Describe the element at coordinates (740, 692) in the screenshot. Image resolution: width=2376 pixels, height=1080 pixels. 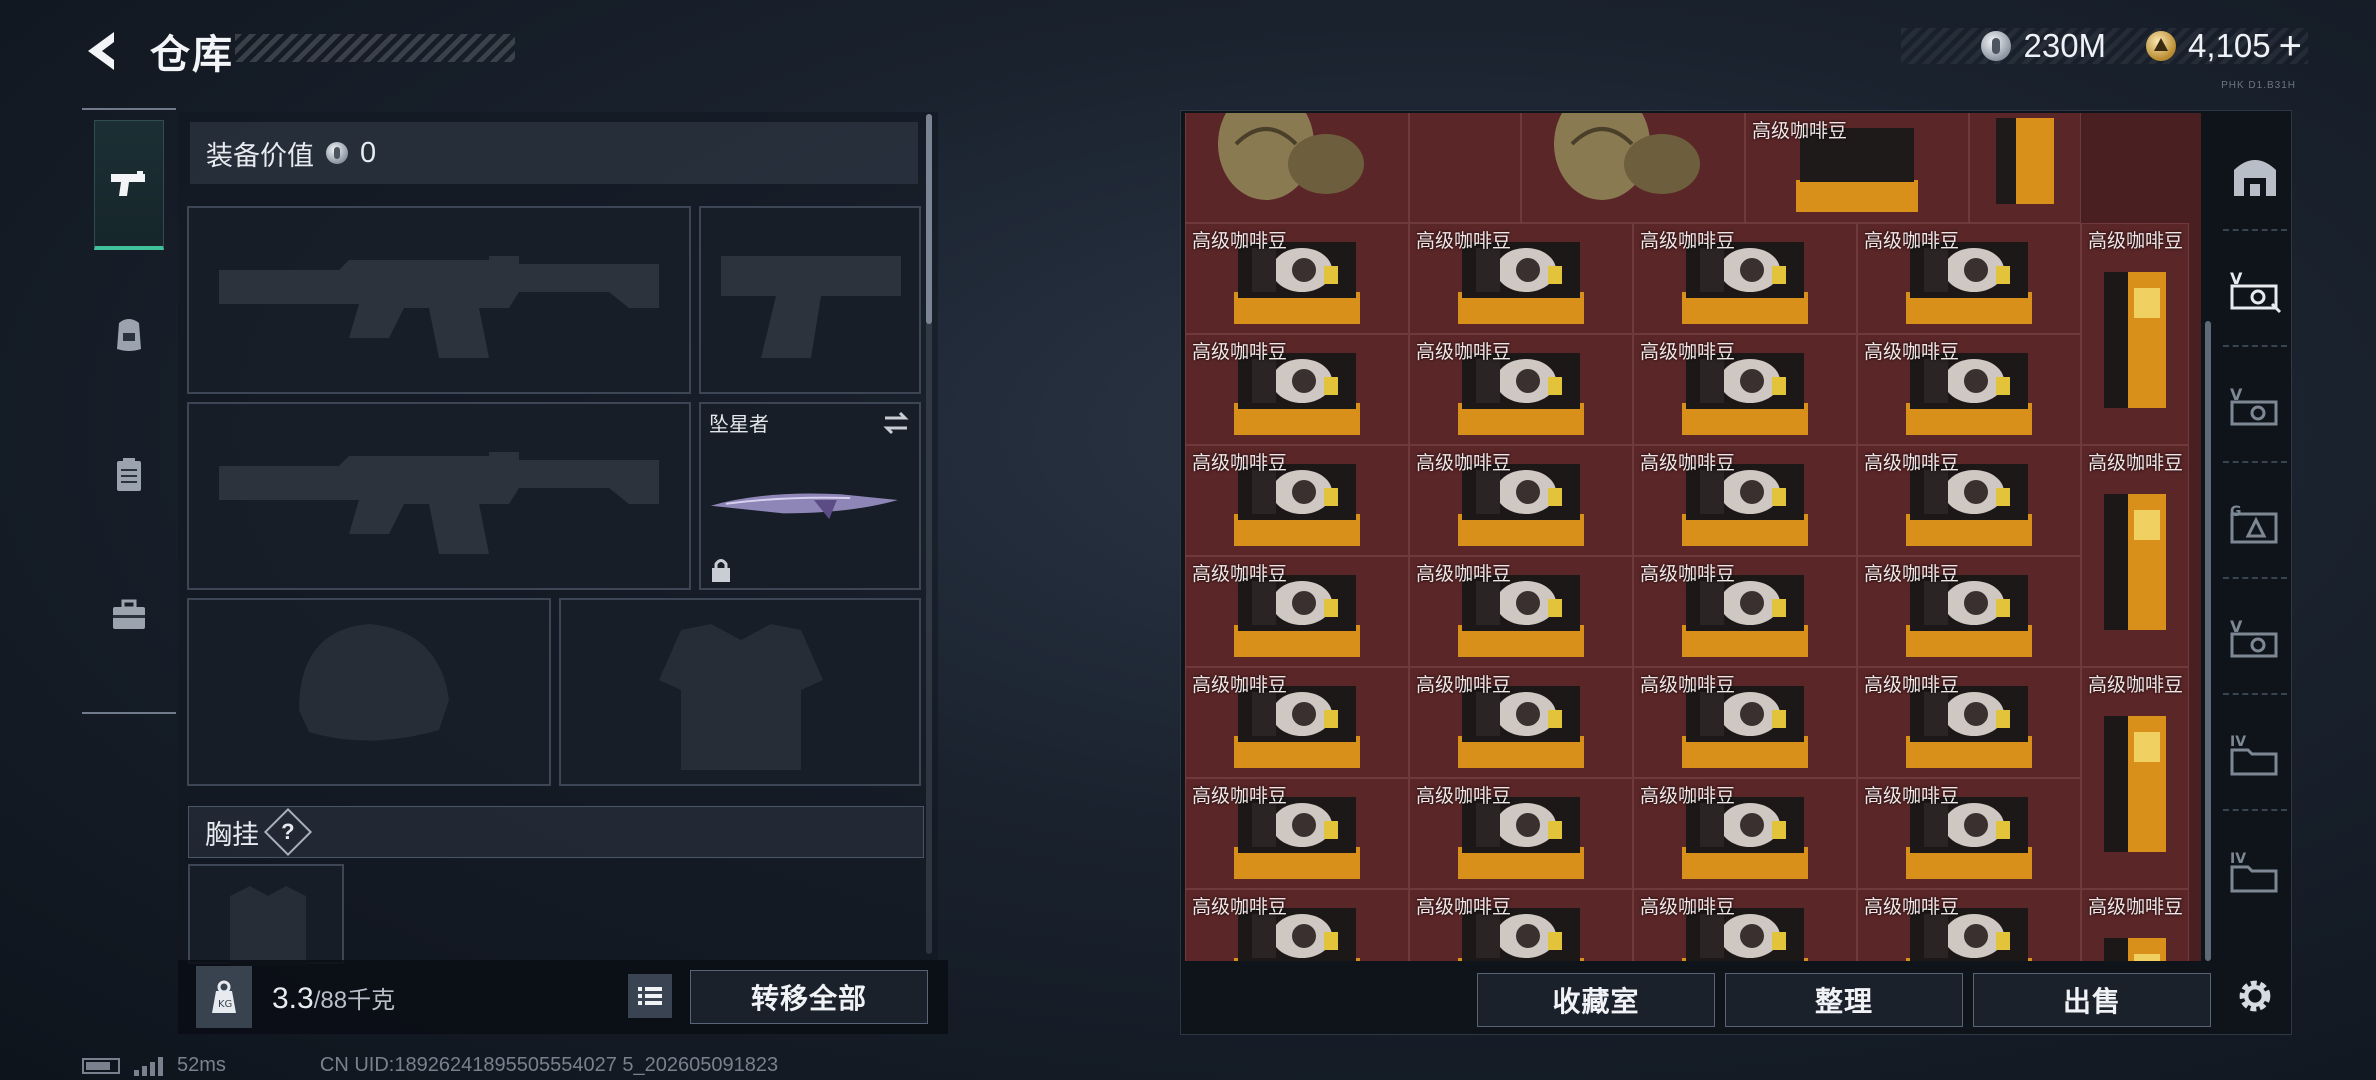
I see `body-armor-slot` at that location.